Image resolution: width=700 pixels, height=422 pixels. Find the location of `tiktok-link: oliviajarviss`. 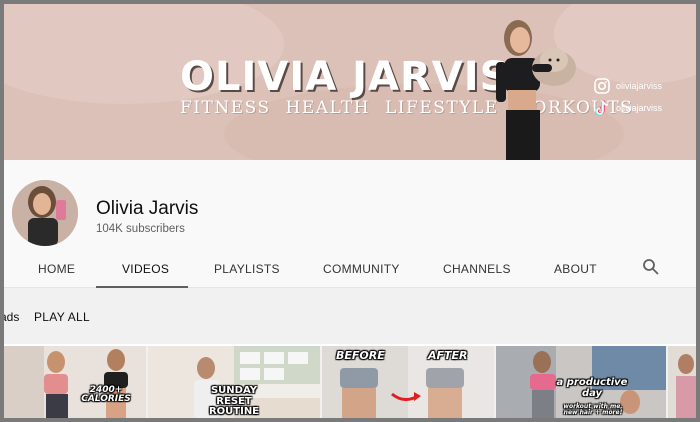

tiktok-link: oliviajarviss is located at coordinates (628, 108).